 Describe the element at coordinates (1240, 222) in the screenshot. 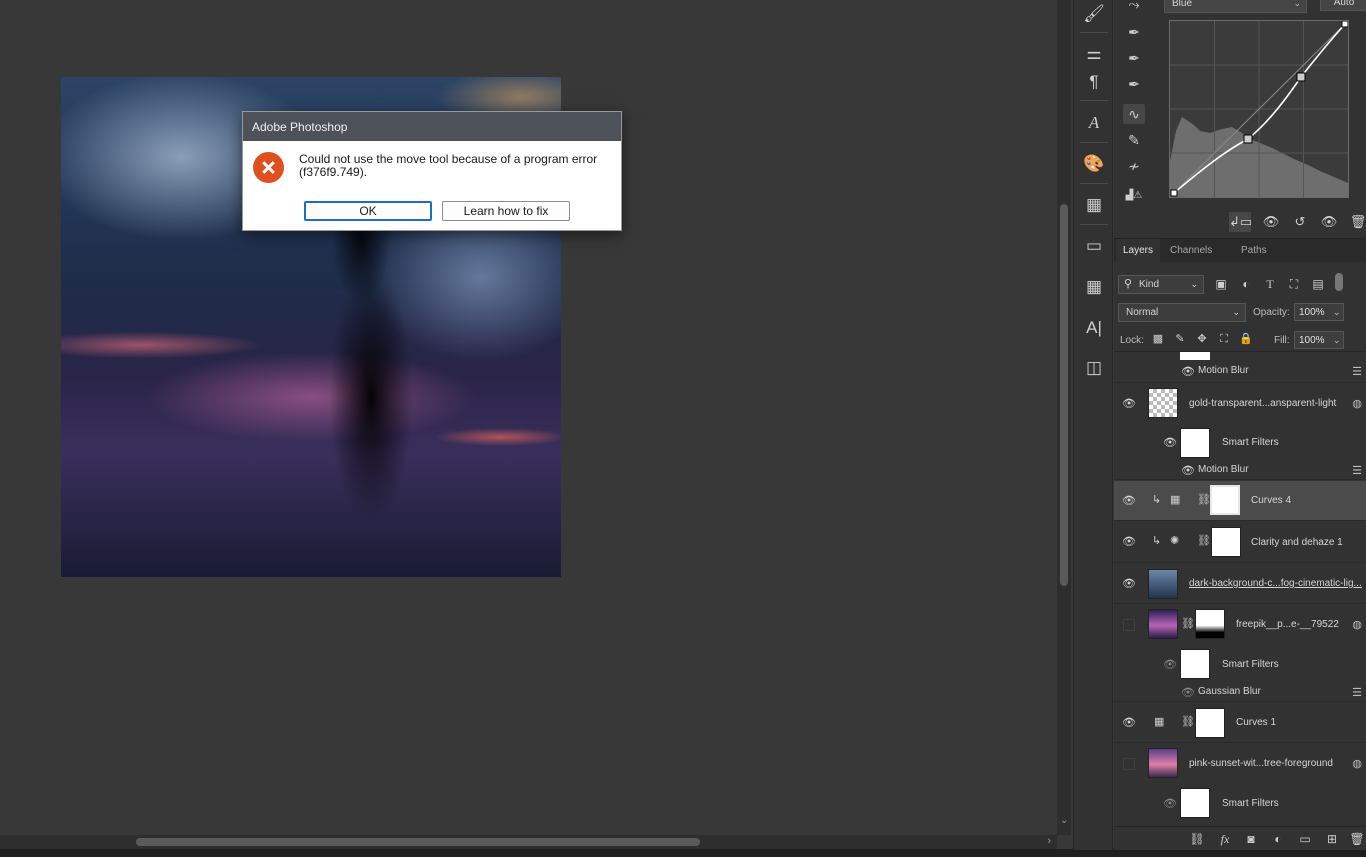

I see `clip-to-layer-icon: ↲▭` at that location.